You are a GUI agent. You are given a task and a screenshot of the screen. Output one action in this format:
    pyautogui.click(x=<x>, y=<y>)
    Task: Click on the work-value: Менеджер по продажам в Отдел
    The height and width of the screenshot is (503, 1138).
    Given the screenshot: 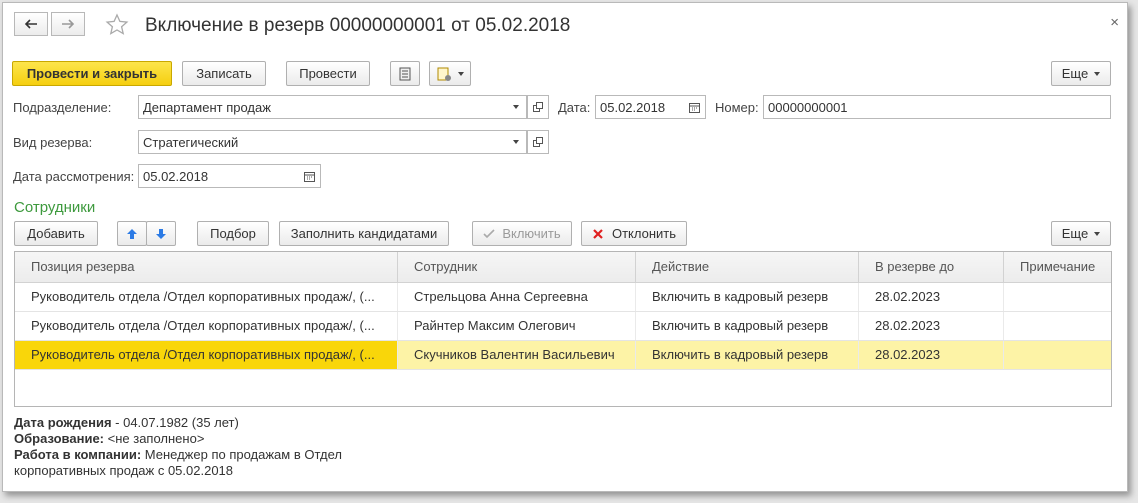 What is the action you would take?
    pyautogui.click(x=241, y=454)
    